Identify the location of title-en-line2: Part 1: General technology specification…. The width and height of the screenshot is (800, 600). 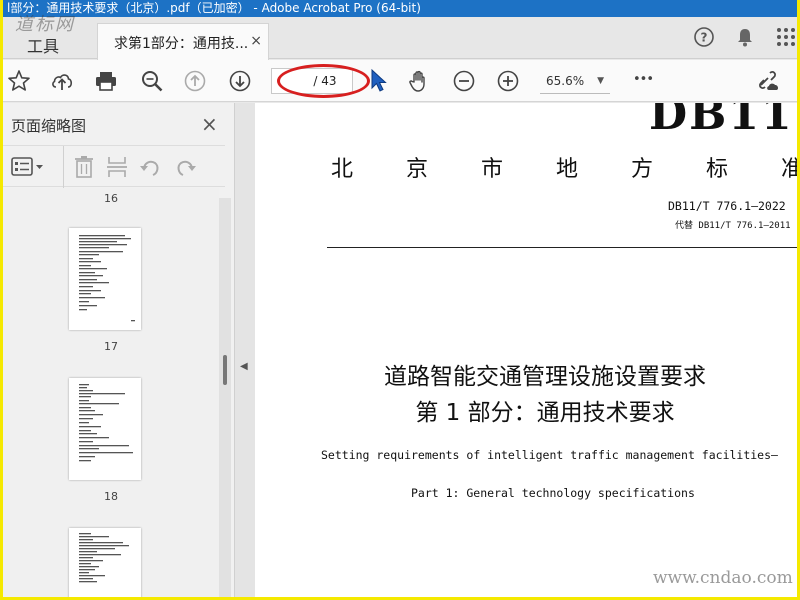
(553, 493).